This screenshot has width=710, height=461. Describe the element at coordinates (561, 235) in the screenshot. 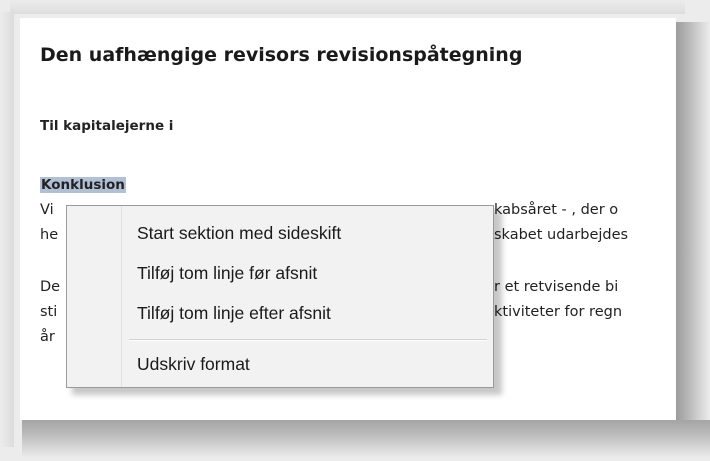

I see `paragraph-1-line-2-end: skabet udarbejdes` at that location.